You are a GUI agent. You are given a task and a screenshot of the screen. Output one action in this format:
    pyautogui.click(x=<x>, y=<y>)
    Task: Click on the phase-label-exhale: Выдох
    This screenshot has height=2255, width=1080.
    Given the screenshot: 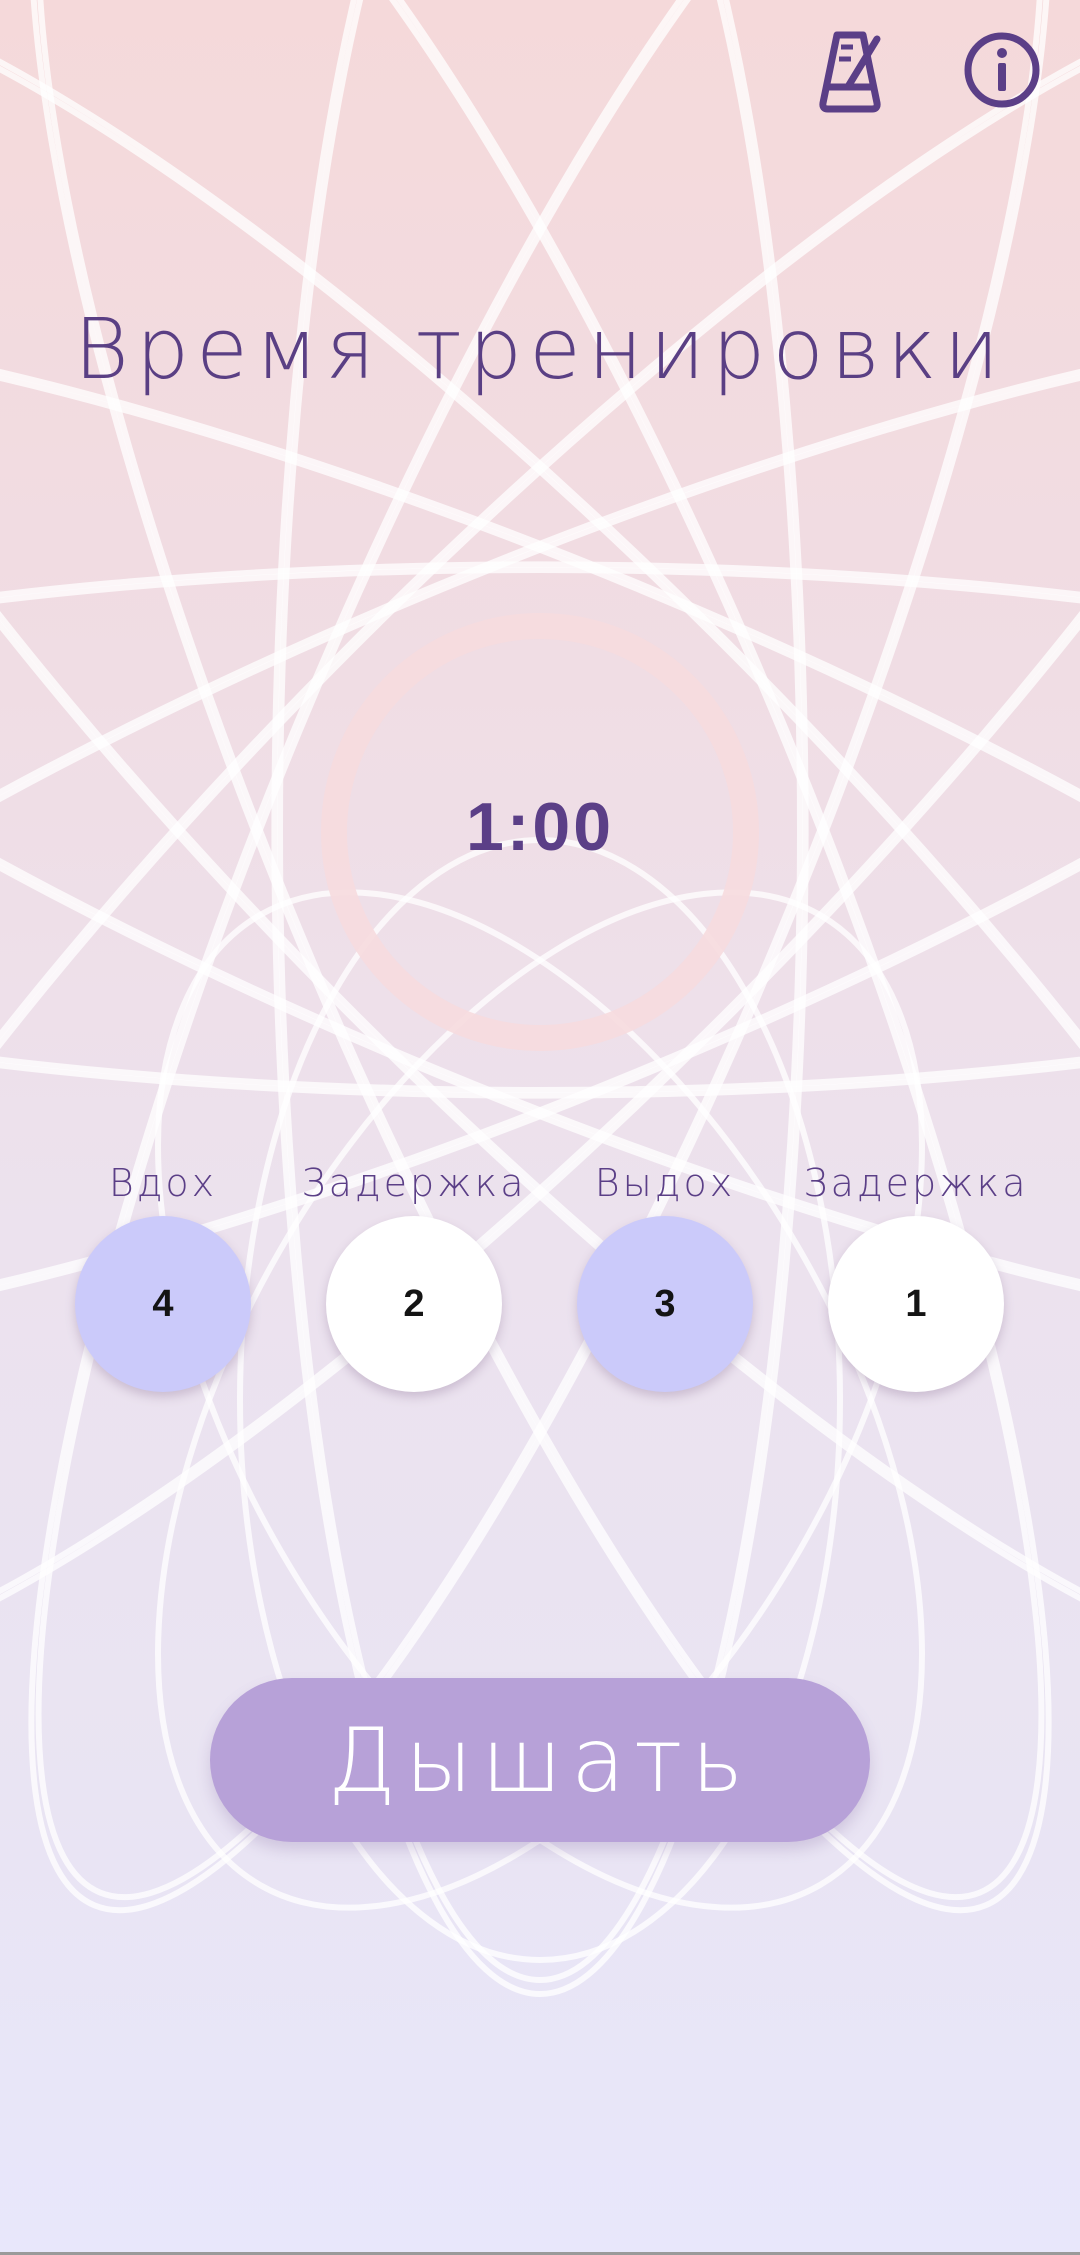 What is the action you would take?
    pyautogui.click(x=665, y=1183)
    